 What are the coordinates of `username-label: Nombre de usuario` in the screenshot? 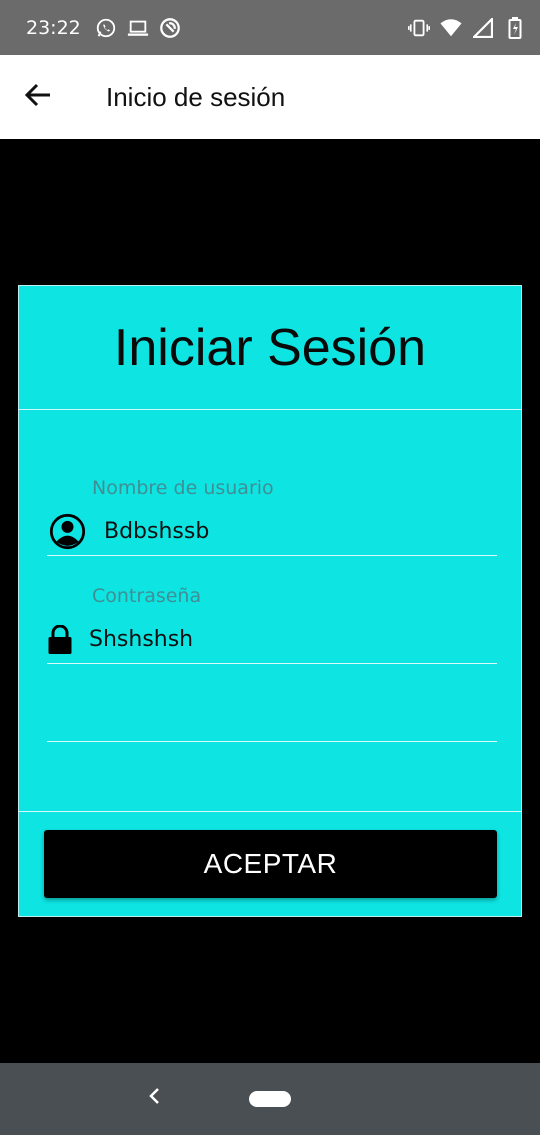 It's located at (183, 488).